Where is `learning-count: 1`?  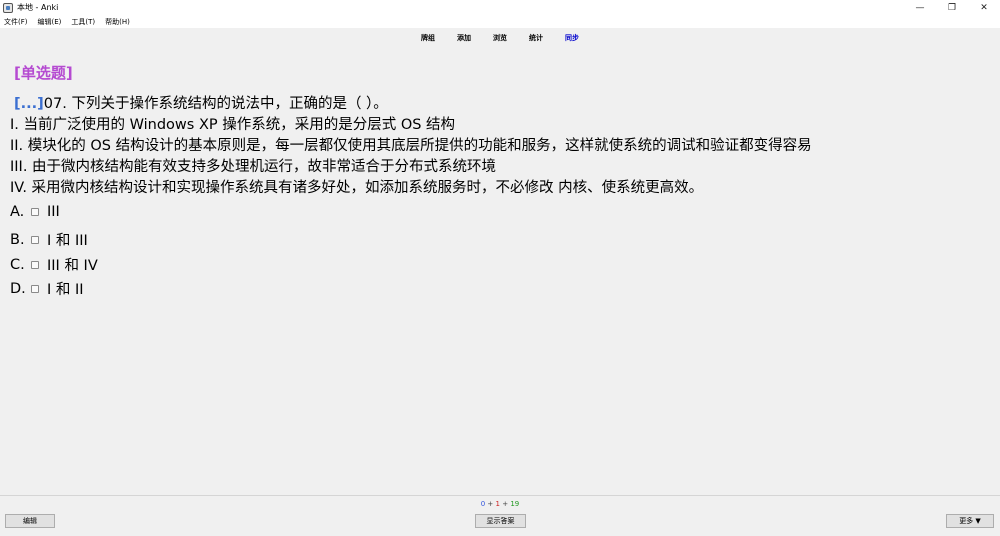
learning-count: 1 is located at coordinates (497, 504).